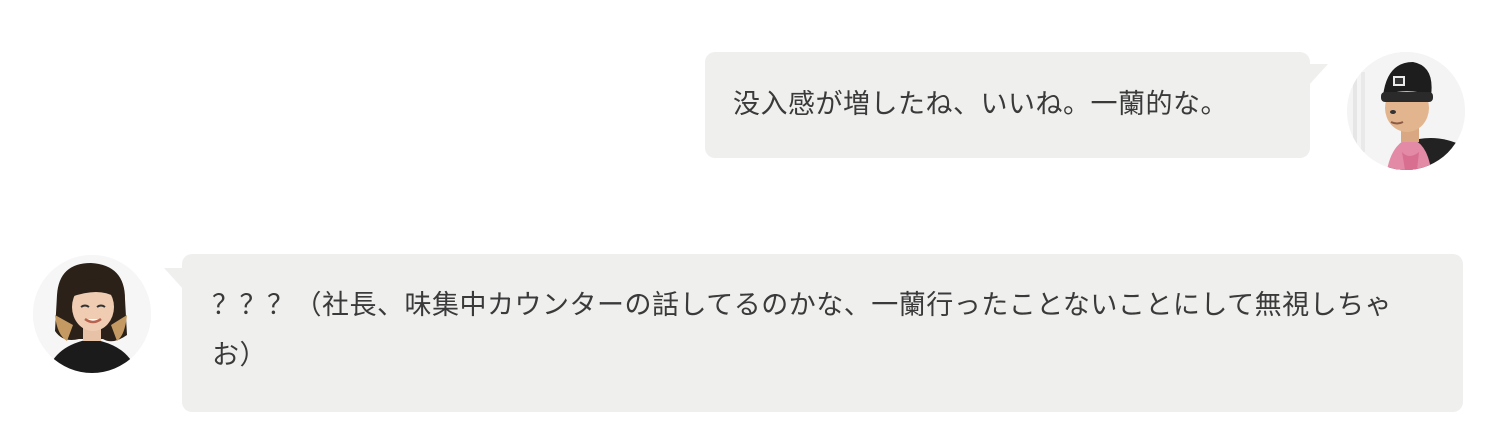  What do you see at coordinates (980, 104) in the screenshot?
I see `message-text: 没入感が増したね、いいね。一蘭的な。` at bounding box center [980, 104].